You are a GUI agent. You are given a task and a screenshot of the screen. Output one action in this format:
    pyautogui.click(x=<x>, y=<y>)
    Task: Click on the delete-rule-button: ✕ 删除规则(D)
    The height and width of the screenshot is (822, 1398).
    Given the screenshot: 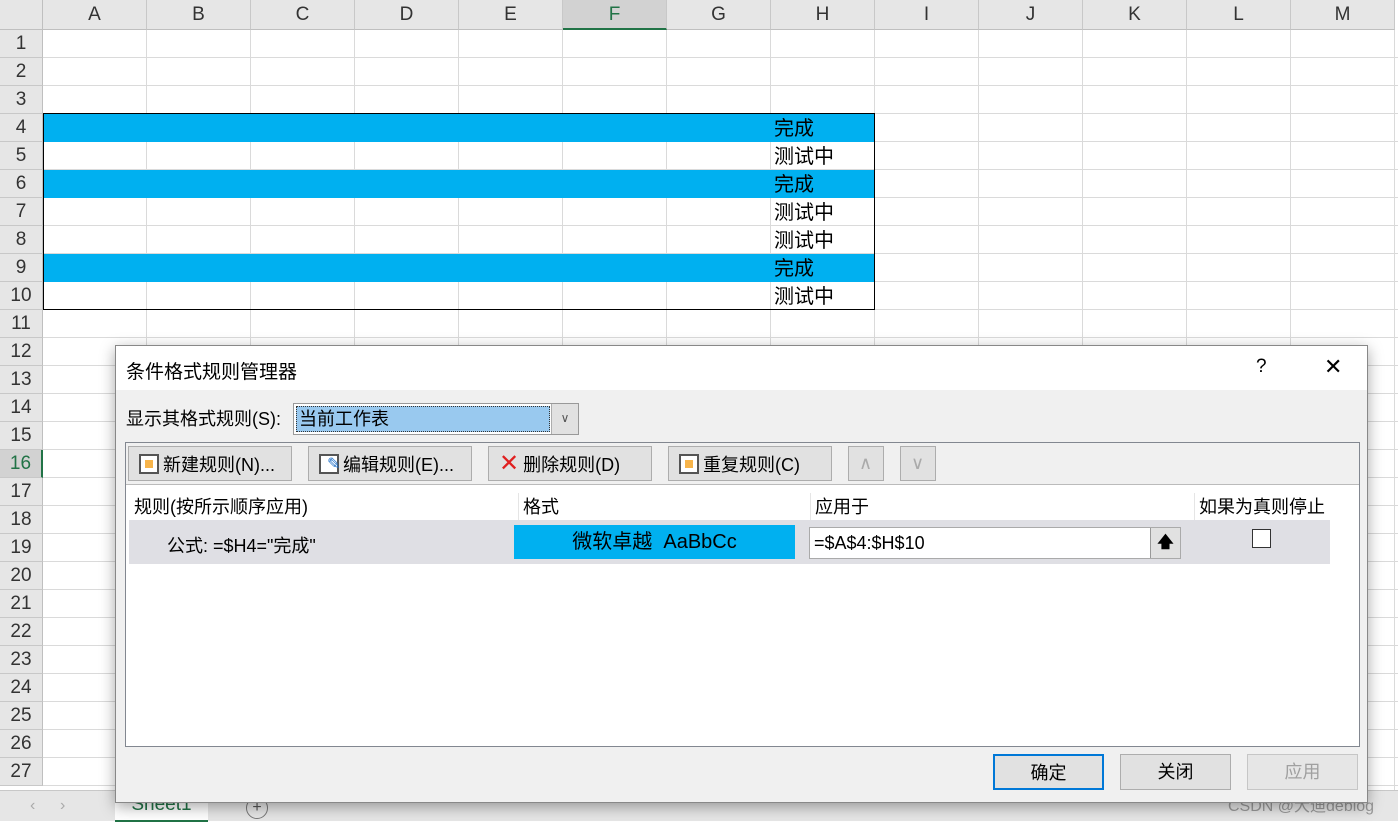 What is the action you would take?
    pyautogui.click(x=570, y=463)
    